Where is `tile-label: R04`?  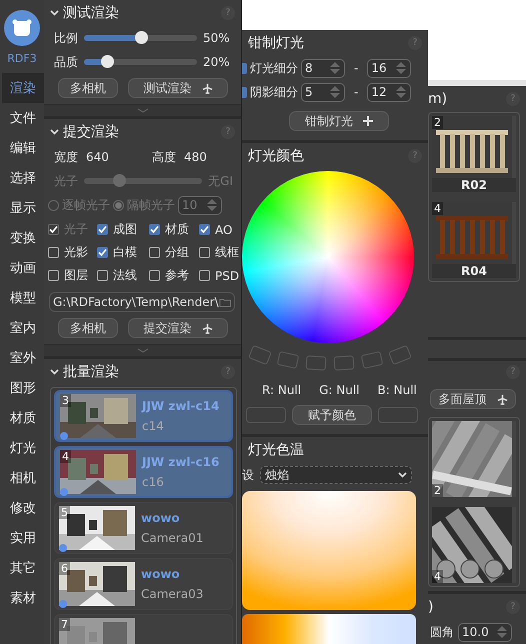 tile-label: R04 is located at coordinates (474, 271).